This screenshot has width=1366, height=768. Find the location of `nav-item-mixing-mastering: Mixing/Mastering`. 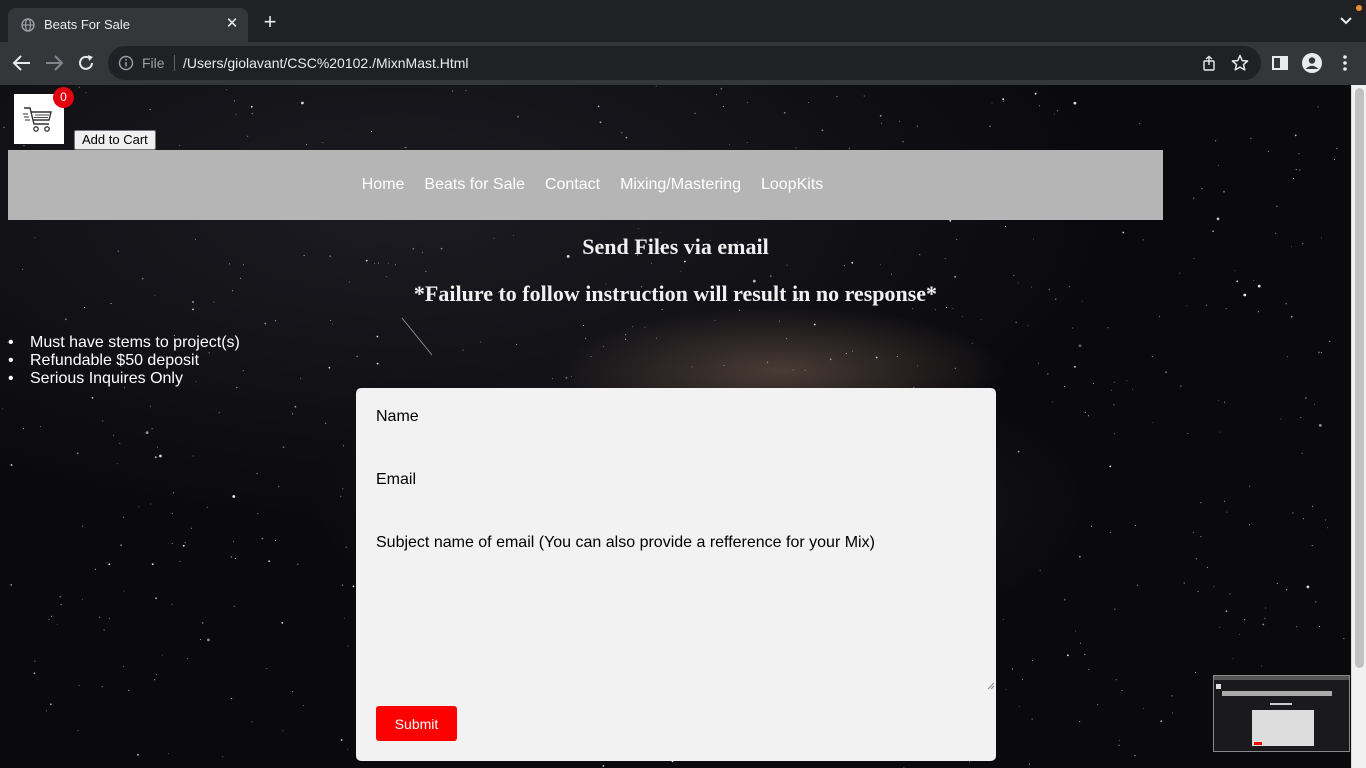

nav-item-mixing-mastering: Mixing/Mastering is located at coordinates (680, 185).